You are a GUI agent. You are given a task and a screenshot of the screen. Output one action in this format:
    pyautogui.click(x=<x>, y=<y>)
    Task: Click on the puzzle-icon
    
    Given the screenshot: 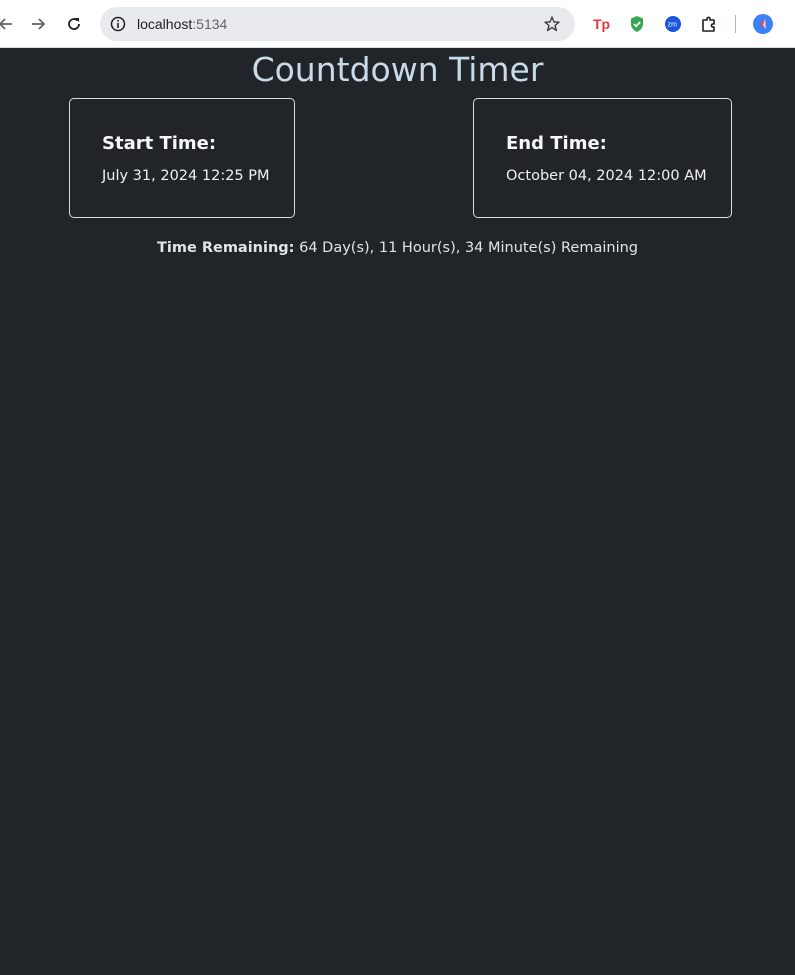 What is the action you would take?
    pyautogui.click(x=709, y=24)
    